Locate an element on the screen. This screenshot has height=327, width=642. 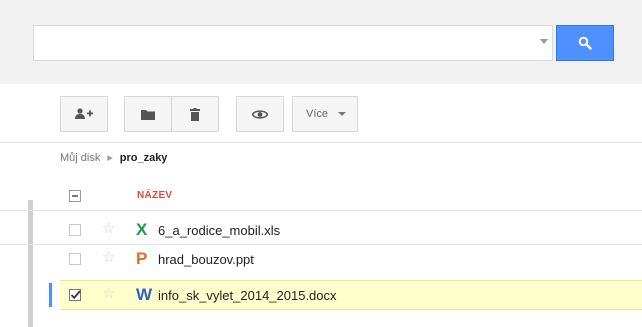
trash-icon is located at coordinates (195, 114).